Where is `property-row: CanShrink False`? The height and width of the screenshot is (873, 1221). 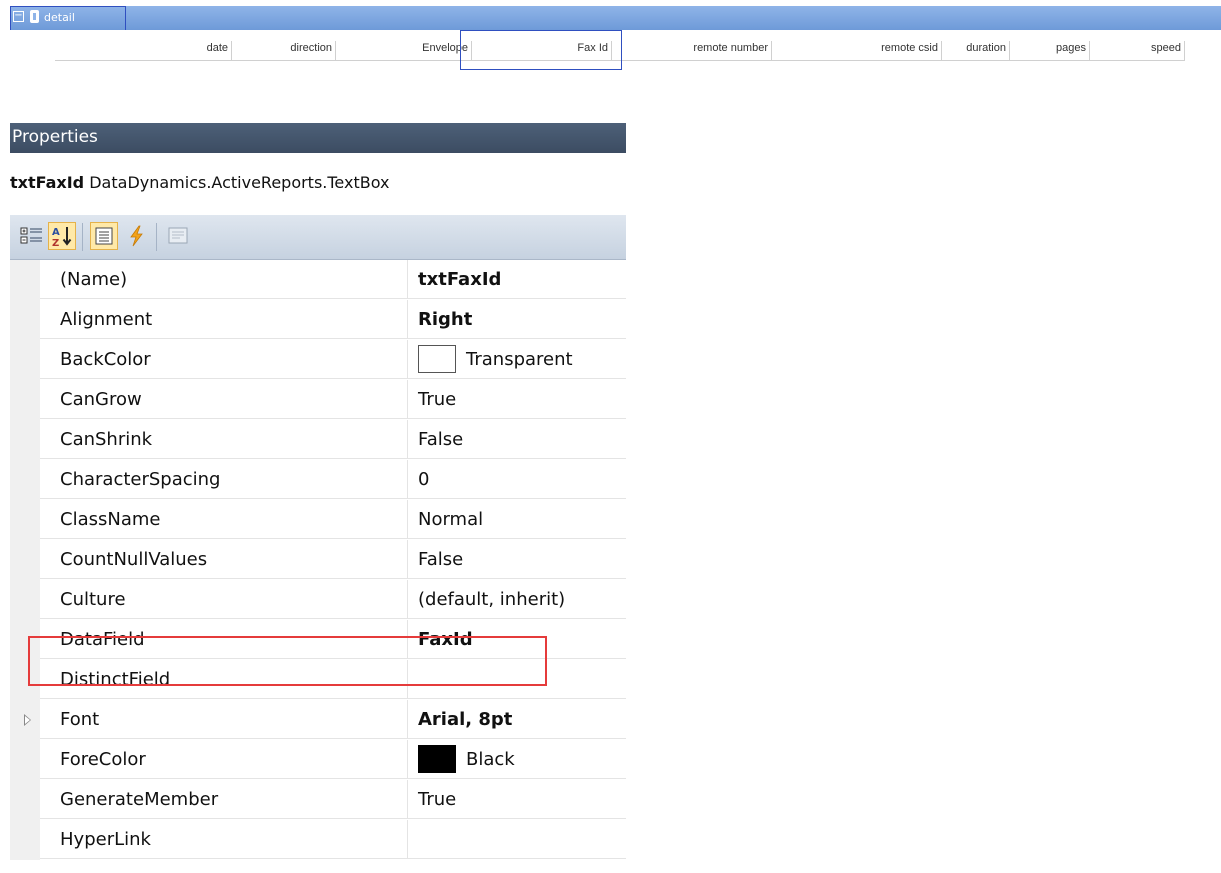 property-row: CanShrink False is located at coordinates (318, 440).